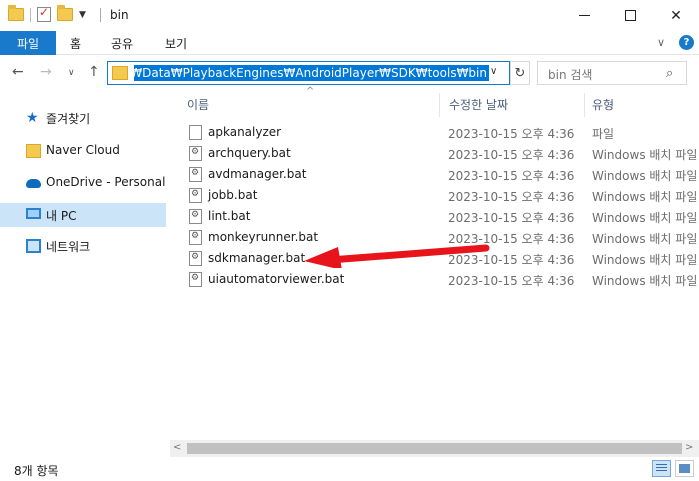  Describe the element at coordinates (82, 15) in the screenshot. I see `customize-dropdown-icon: ▼` at that location.